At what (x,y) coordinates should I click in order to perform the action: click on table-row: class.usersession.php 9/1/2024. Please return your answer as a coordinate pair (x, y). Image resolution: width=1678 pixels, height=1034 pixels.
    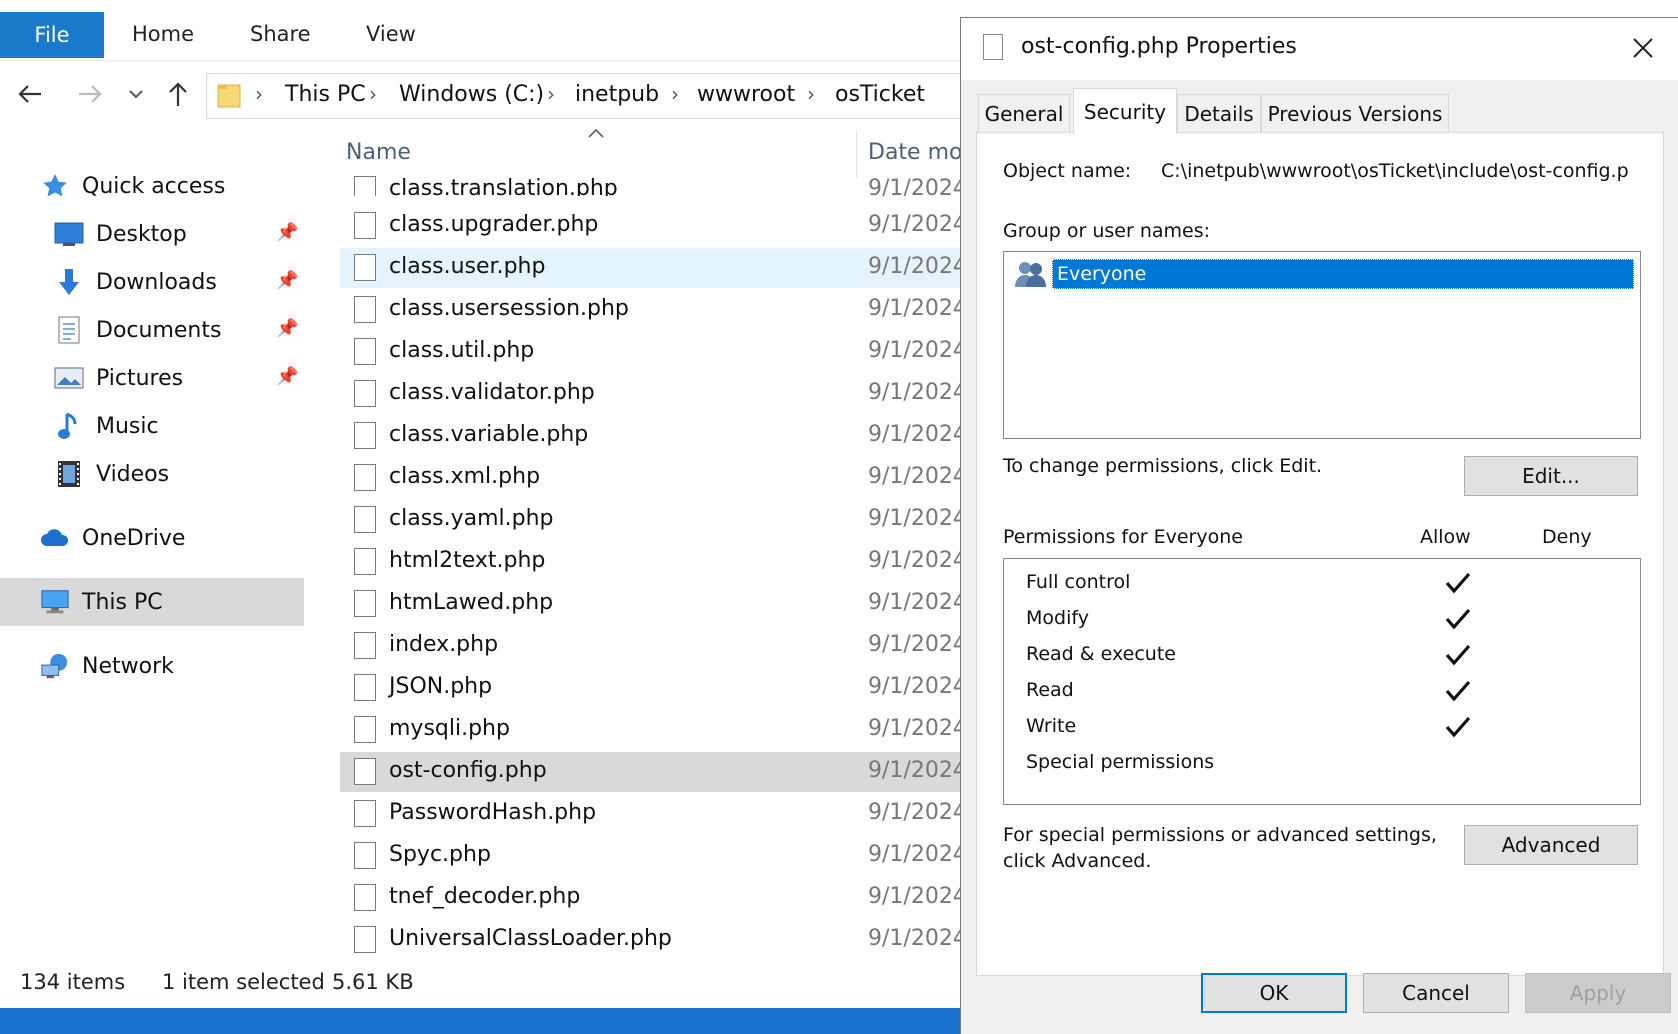
    Looking at the image, I should click on (653, 310).